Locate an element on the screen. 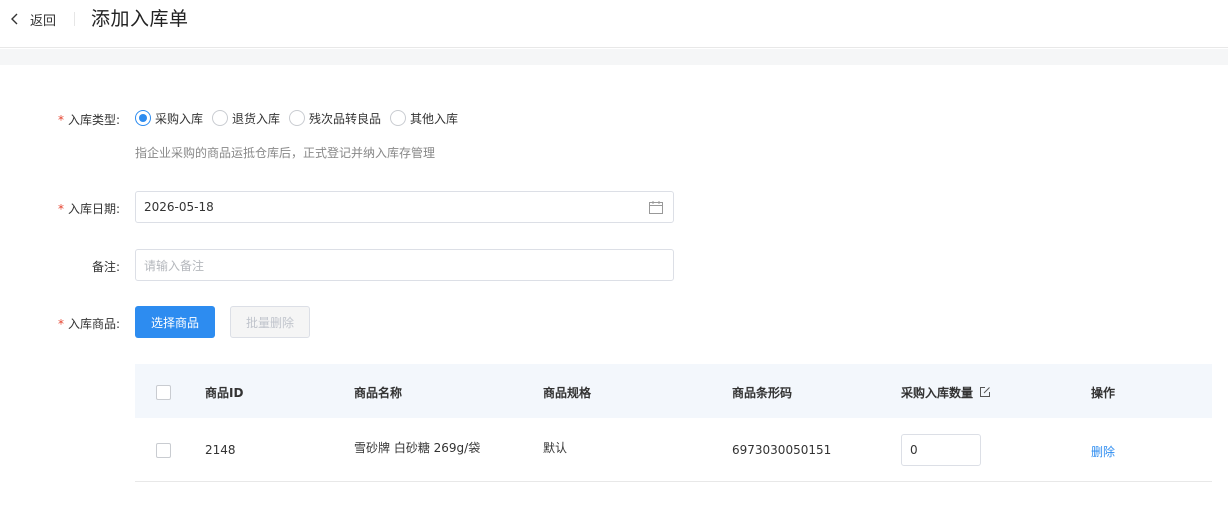 This screenshot has height=508, width=1228. row-checkbox is located at coordinates (163, 450).